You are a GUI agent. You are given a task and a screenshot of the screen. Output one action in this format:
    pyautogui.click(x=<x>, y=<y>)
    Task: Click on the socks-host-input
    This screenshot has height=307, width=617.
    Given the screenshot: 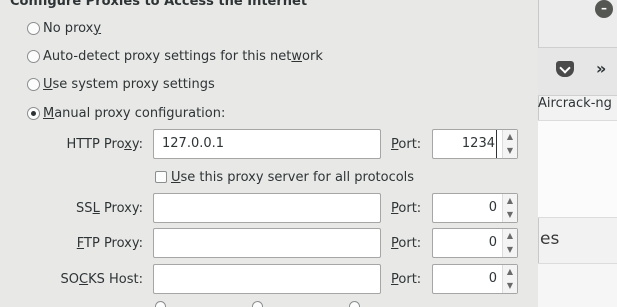 What is the action you would take?
    pyautogui.click(x=267, y=279)
    